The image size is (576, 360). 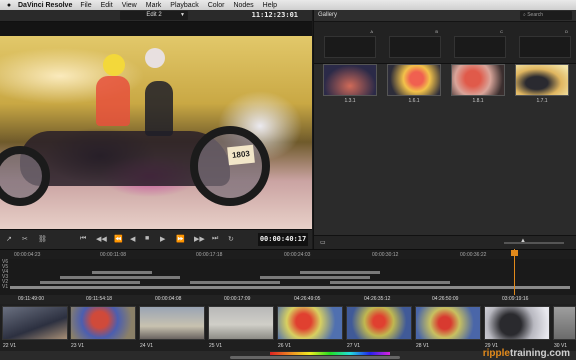 What do you see at coordinates (478, 101) in the screenshot?
I see `still-label: 1.8.1` at bounding box center [478, 101].